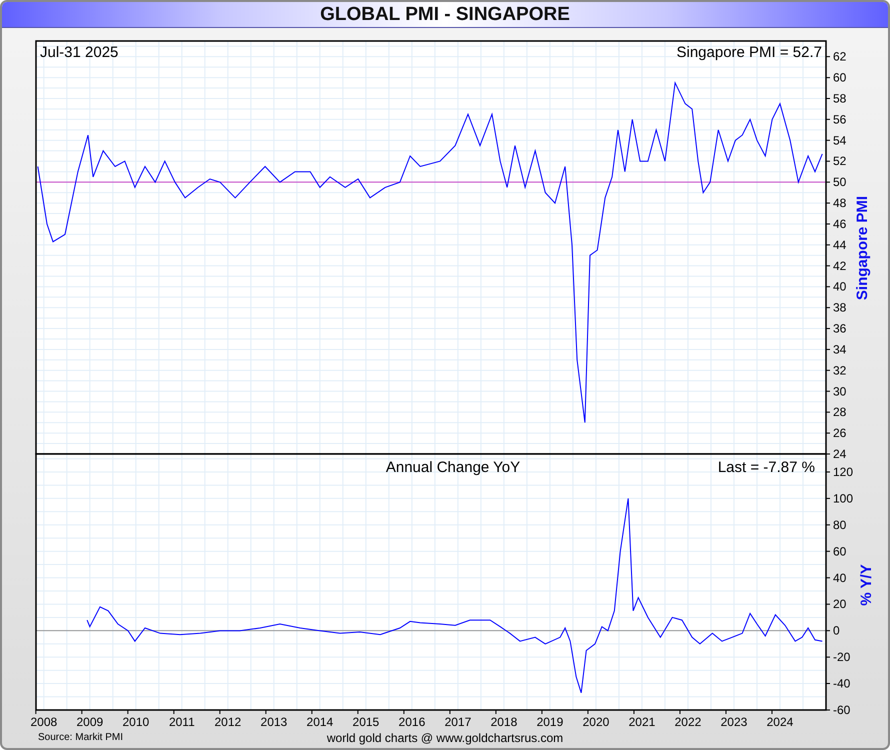  I want to click on source-note: Source: Markit PMI, so click(81, 738).